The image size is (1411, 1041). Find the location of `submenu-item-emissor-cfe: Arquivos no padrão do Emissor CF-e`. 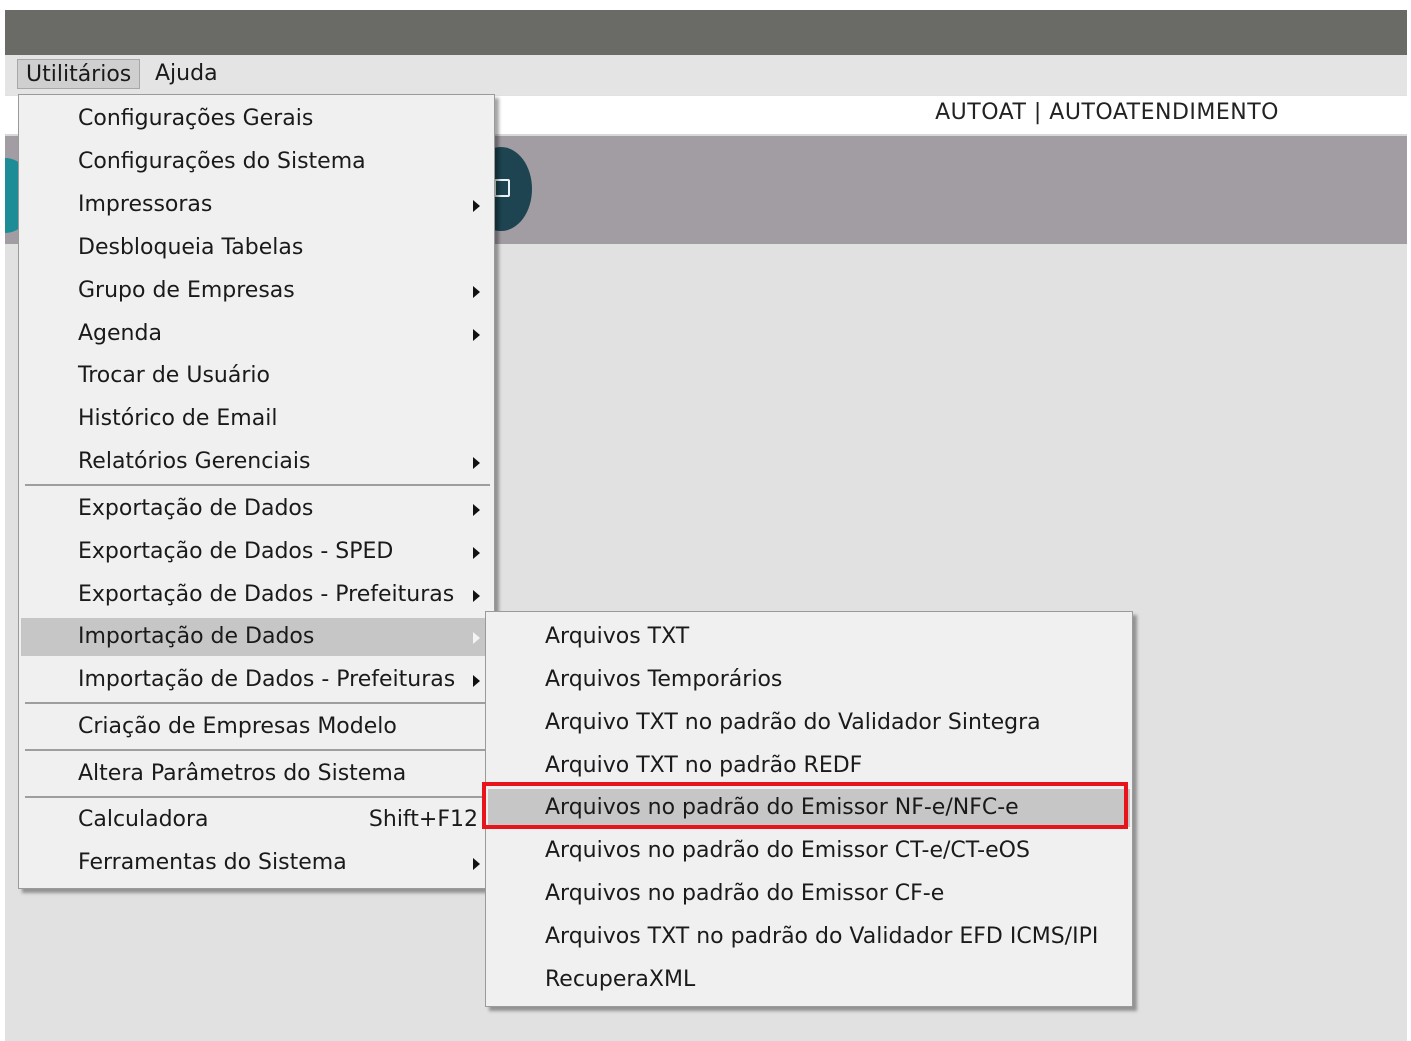

submenu-item-emissor-cfe: Arquivos no padrão do Emissor CF-e is located at coordinates (809, 894).